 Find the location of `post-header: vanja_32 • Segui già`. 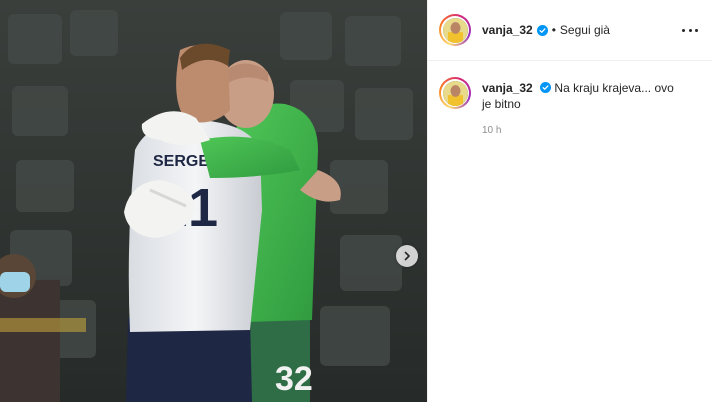

post-header: vanja_32 • Segui già is located at coordinates (570, 30).